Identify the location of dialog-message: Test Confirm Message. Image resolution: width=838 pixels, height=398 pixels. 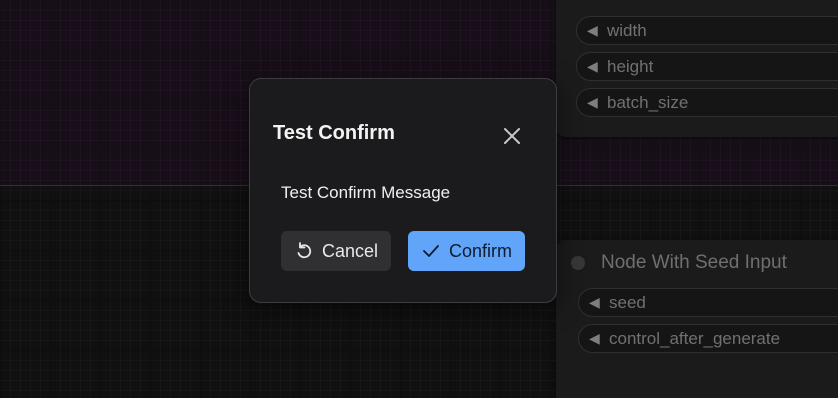
(366, 192).